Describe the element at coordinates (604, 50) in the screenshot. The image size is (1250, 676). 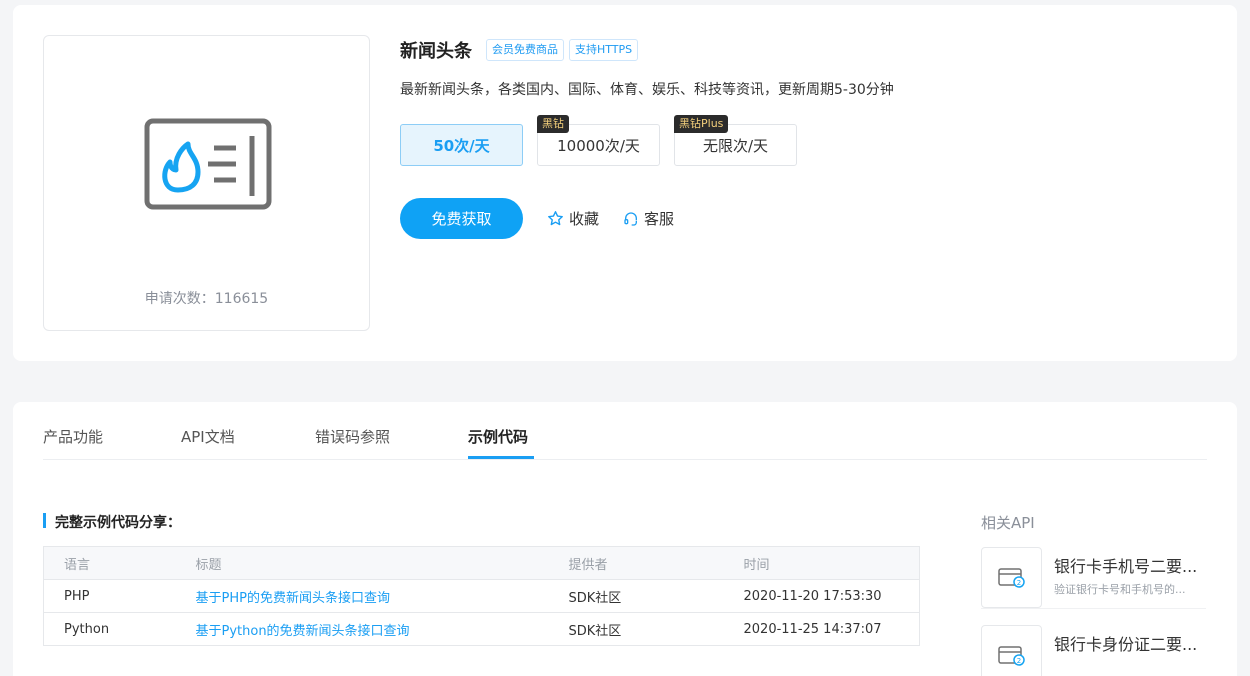
I see `tag-https: 支持HTTPS` at that location.